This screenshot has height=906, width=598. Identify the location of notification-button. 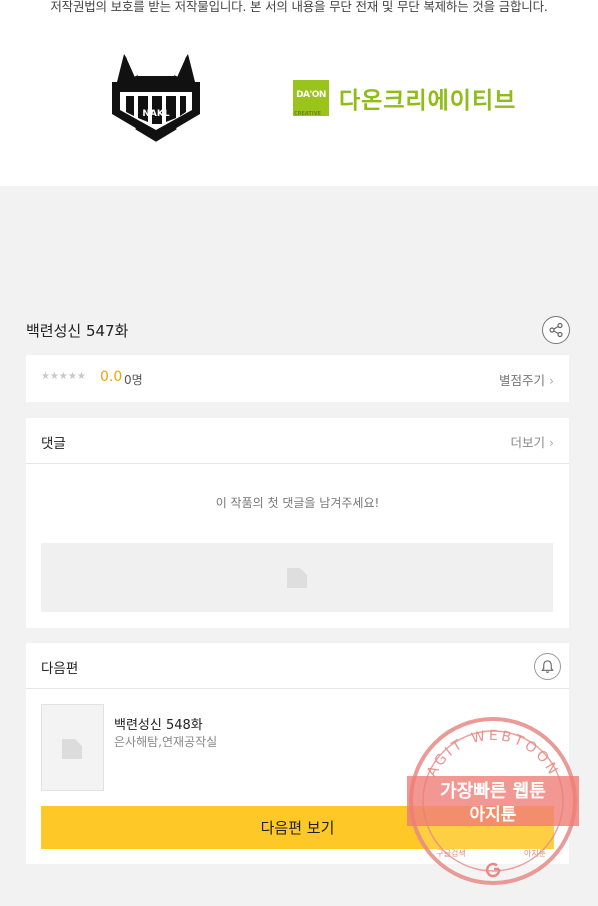
(547, 666).